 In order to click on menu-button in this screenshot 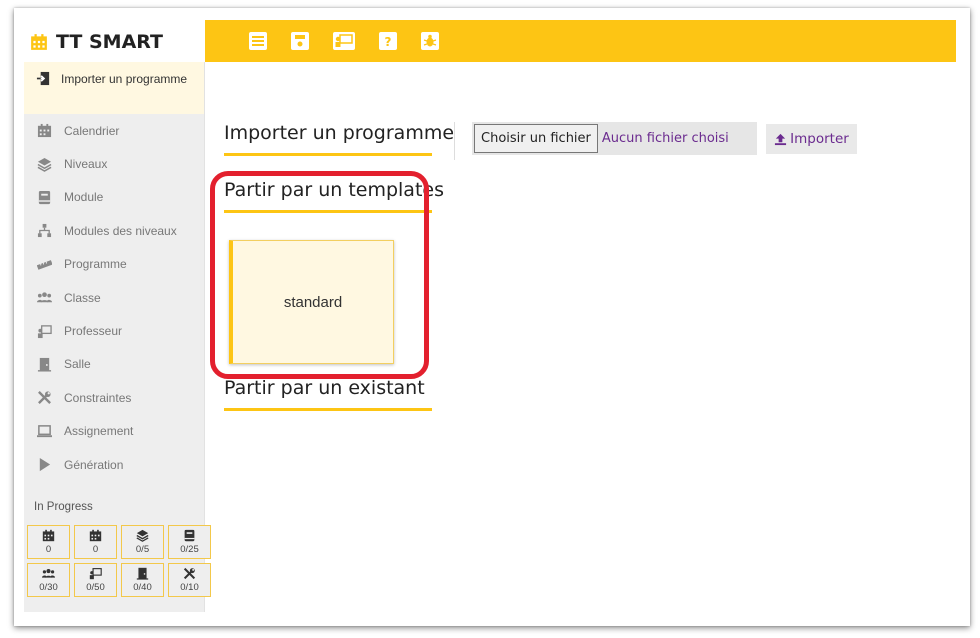, I will do `click(258, 41)`.